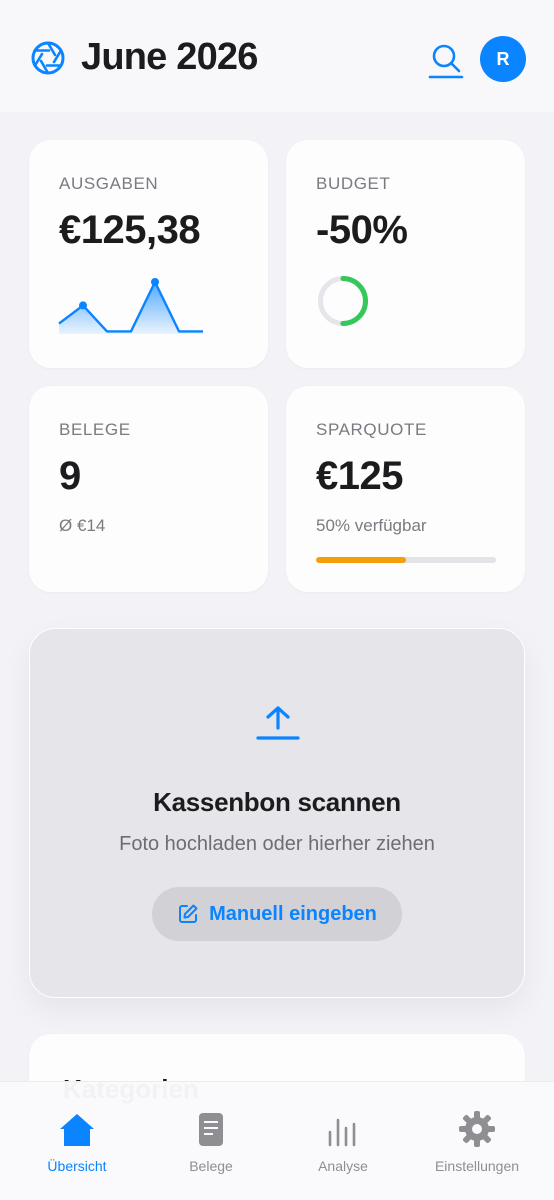 This screenshot has width=554, height=1200. I want to click on app-header: June 2026 R, so click(277, 56).